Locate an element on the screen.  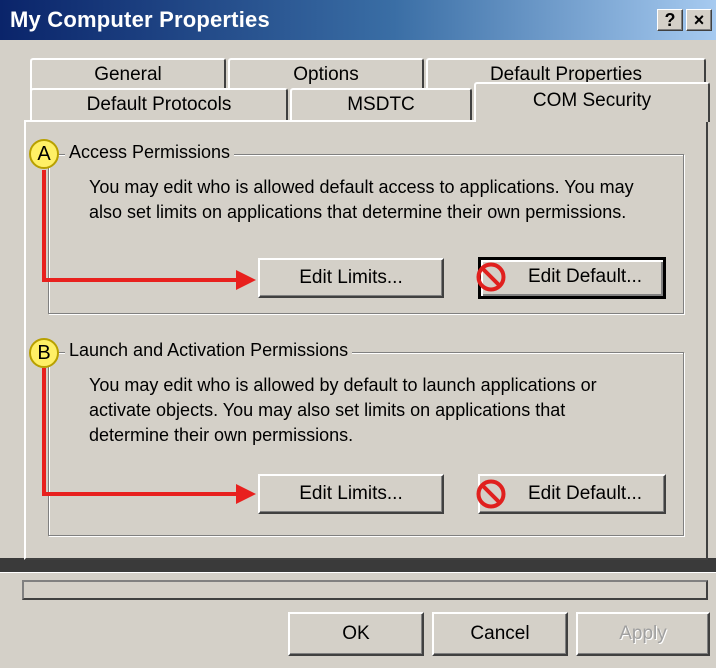
ok-label: OK is located at coordinates (356, 633).